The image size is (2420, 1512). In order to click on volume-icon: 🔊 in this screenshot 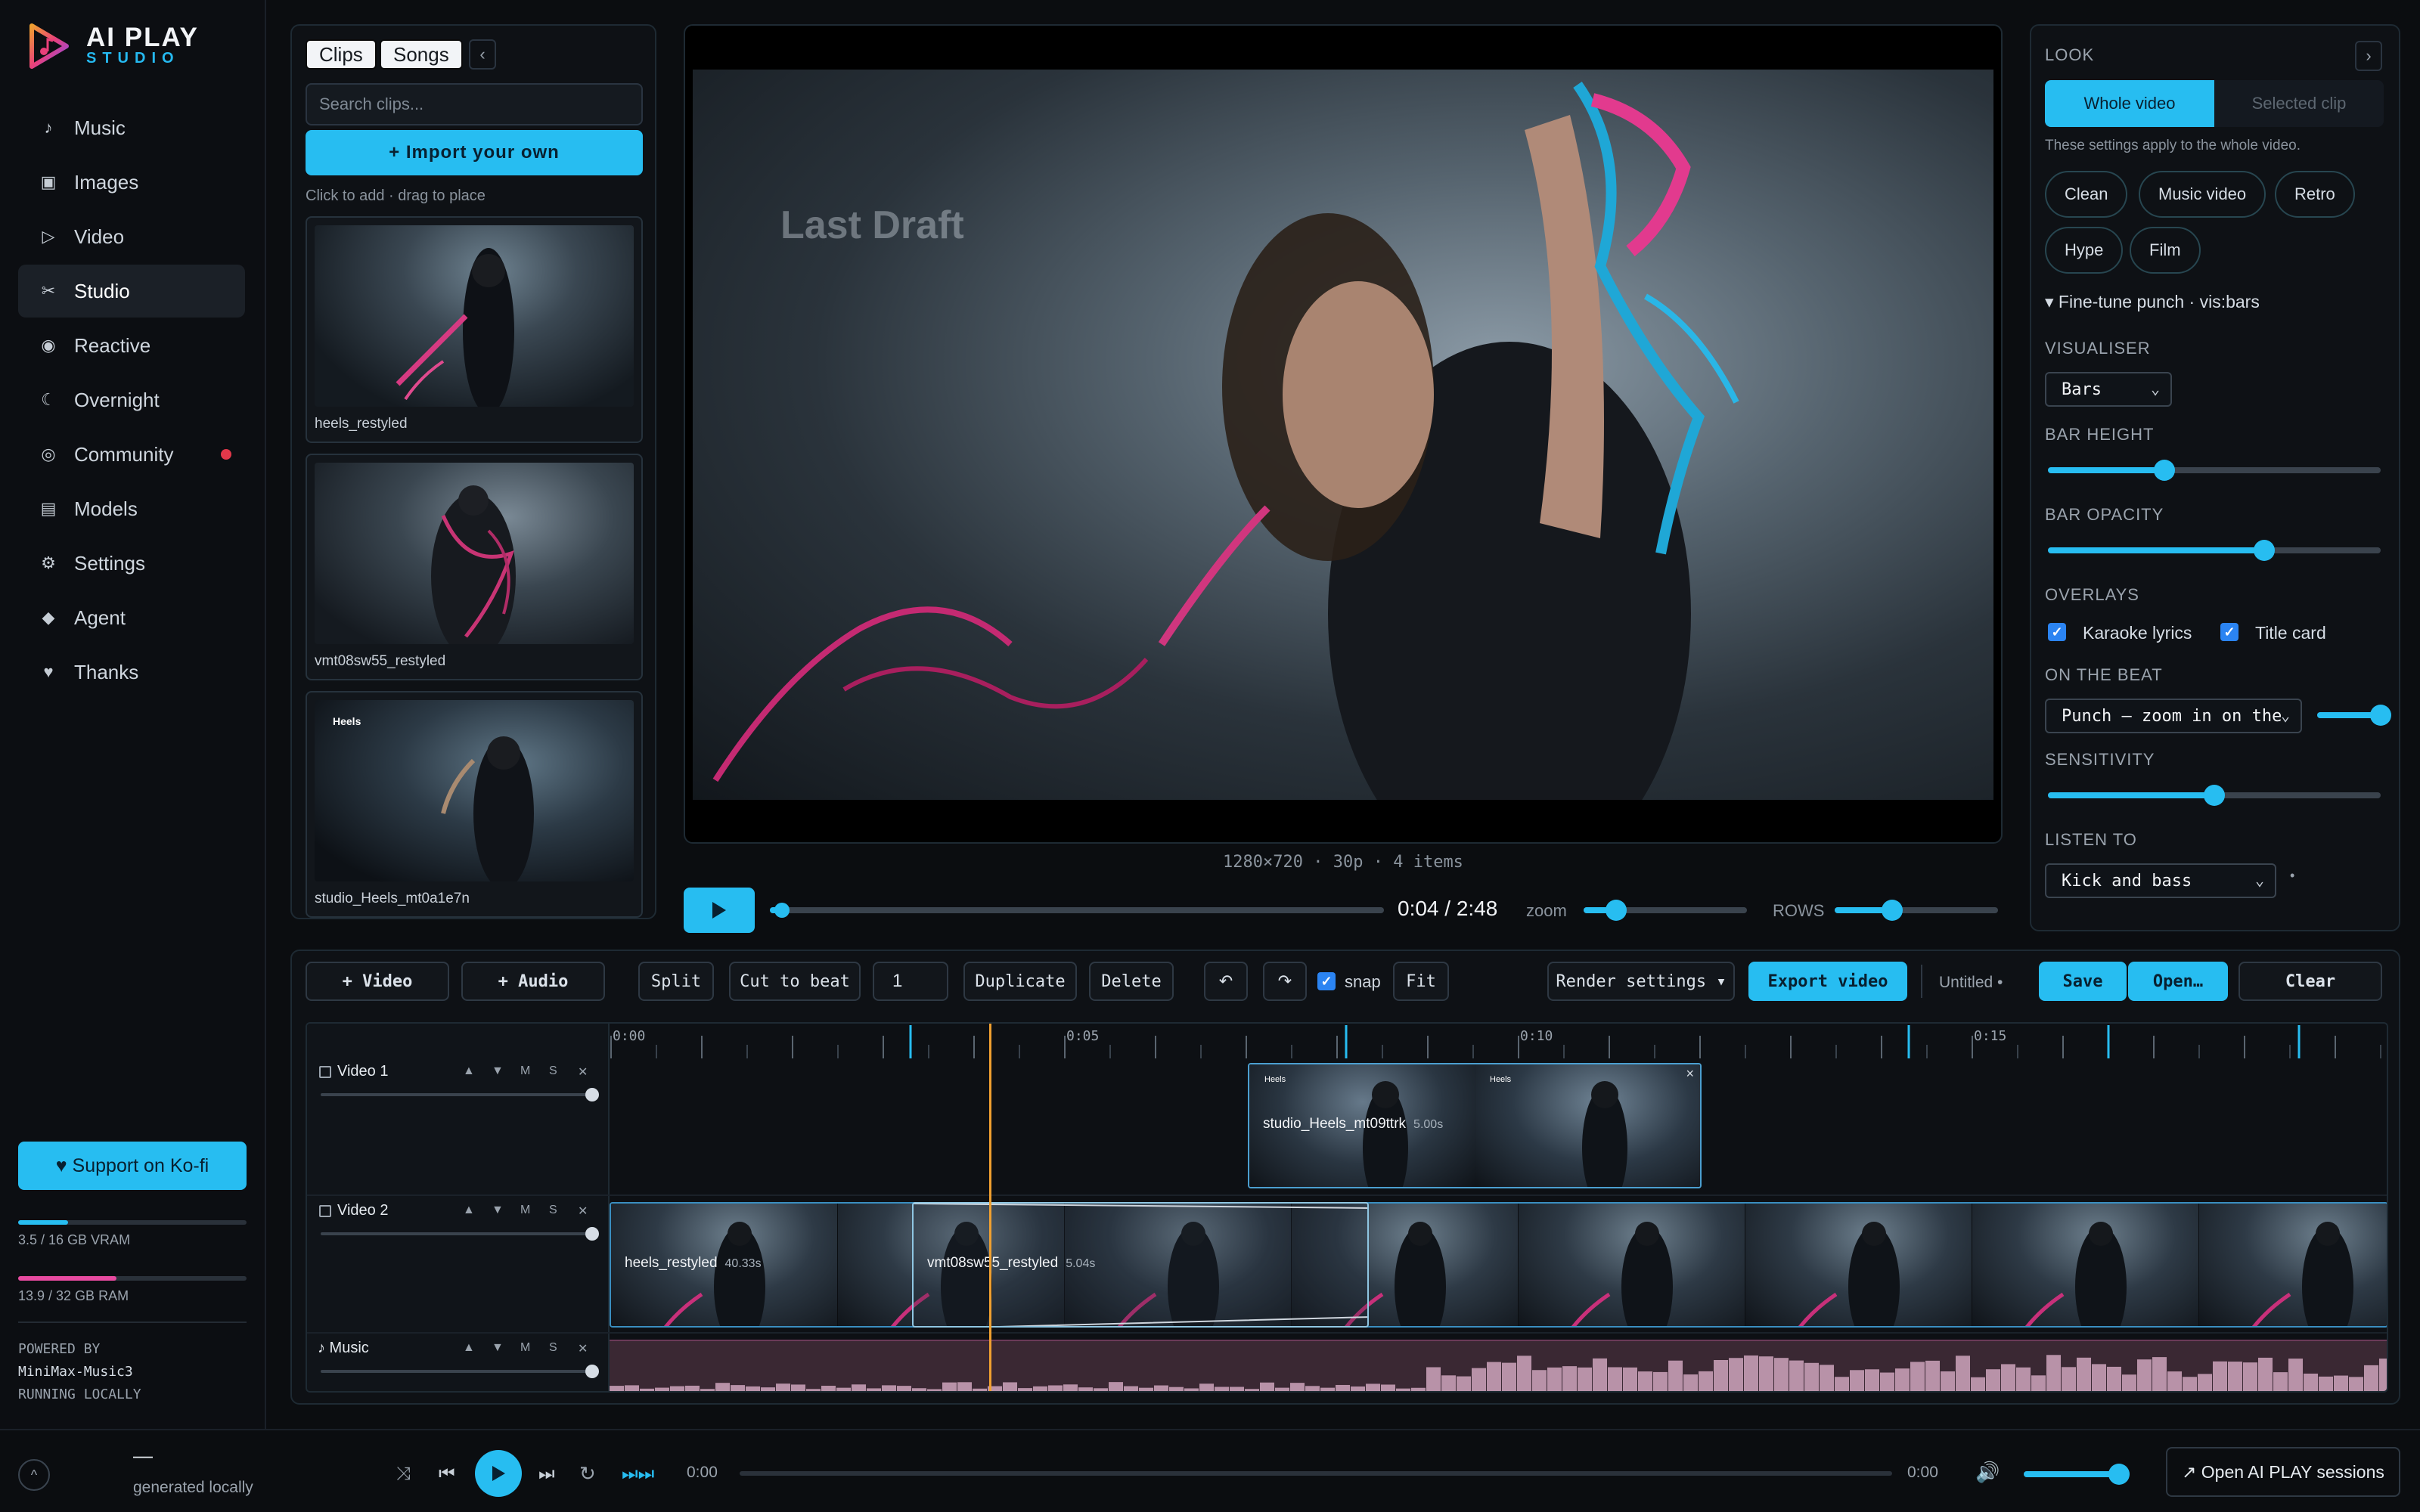, I will do `click(1987, 1472)`.